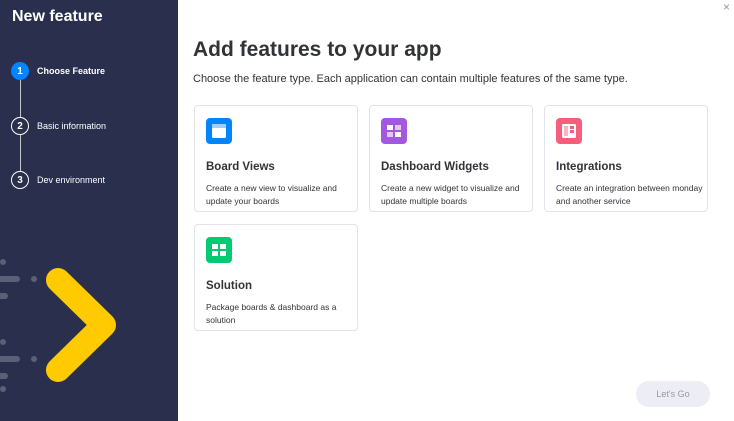 This screenshot has width=734, height=421. I want to click on step-number: 2, so click(20, 126).